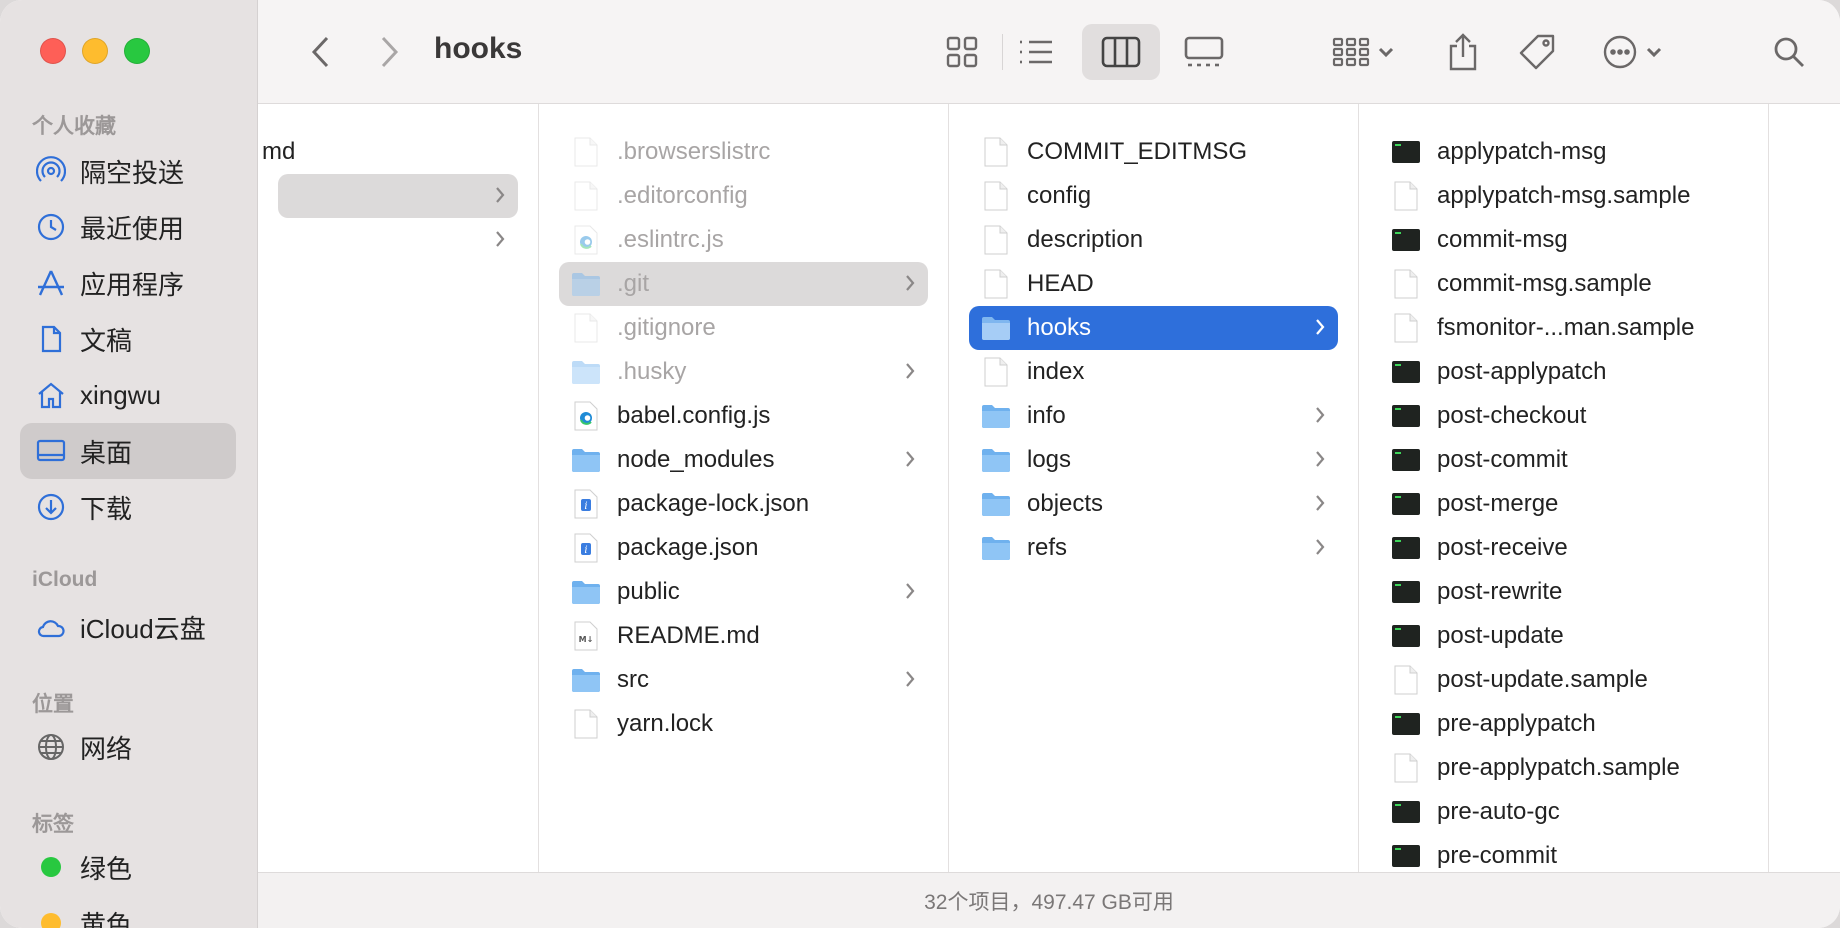  I want to click on sidebar-item: 黄色, so click(128, 911).